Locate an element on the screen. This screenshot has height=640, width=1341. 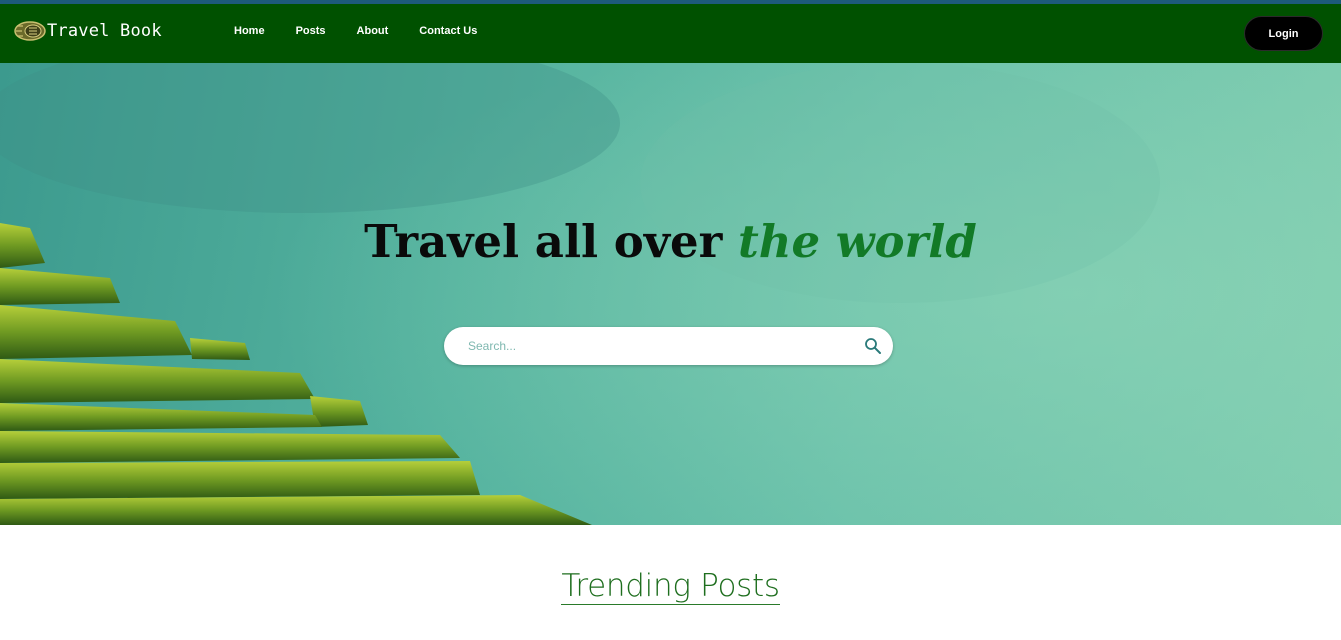
travel-book-logo-icon is located at coordinates (30, 31).